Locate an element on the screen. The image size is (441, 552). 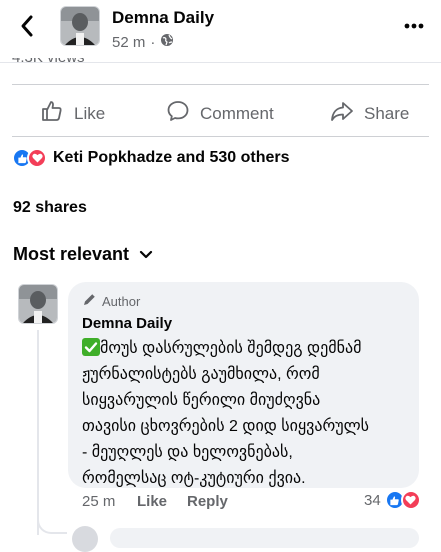
comment-reactions: 34 is located at coordinates (392, 500).